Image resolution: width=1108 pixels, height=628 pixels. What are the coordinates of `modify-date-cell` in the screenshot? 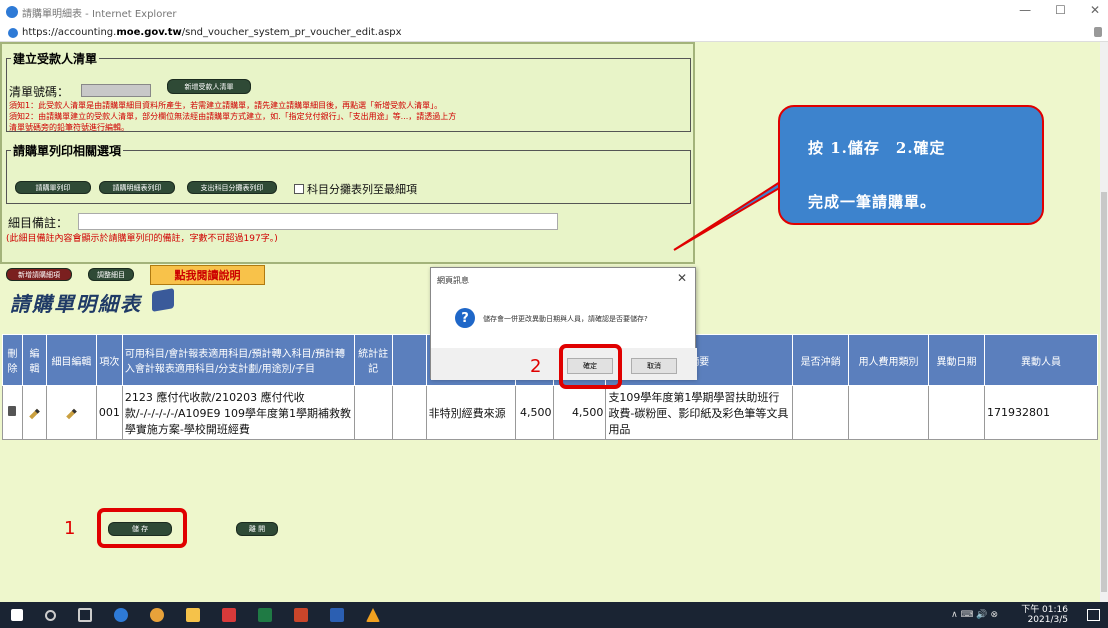 It's located at (956, 412).